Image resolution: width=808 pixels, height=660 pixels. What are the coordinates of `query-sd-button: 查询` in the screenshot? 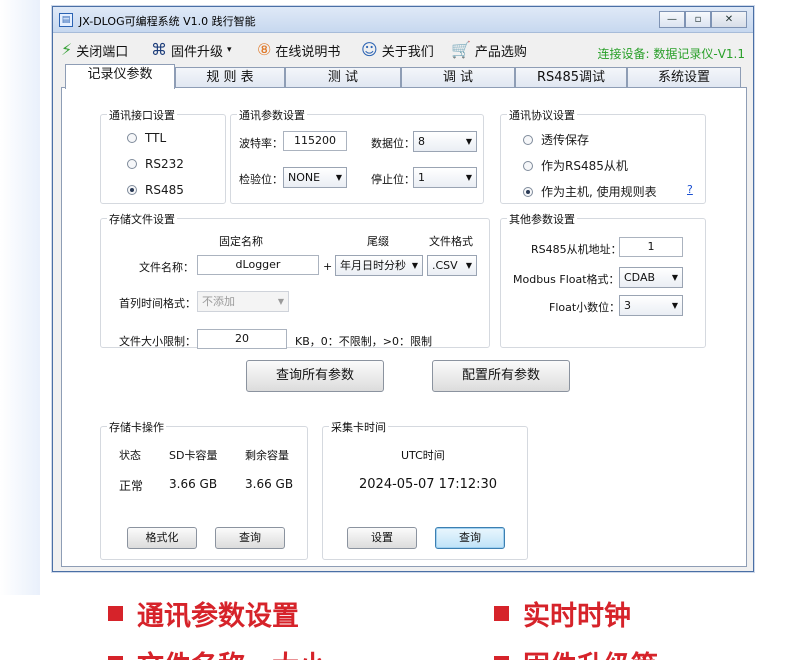 It's located at (250, 538).